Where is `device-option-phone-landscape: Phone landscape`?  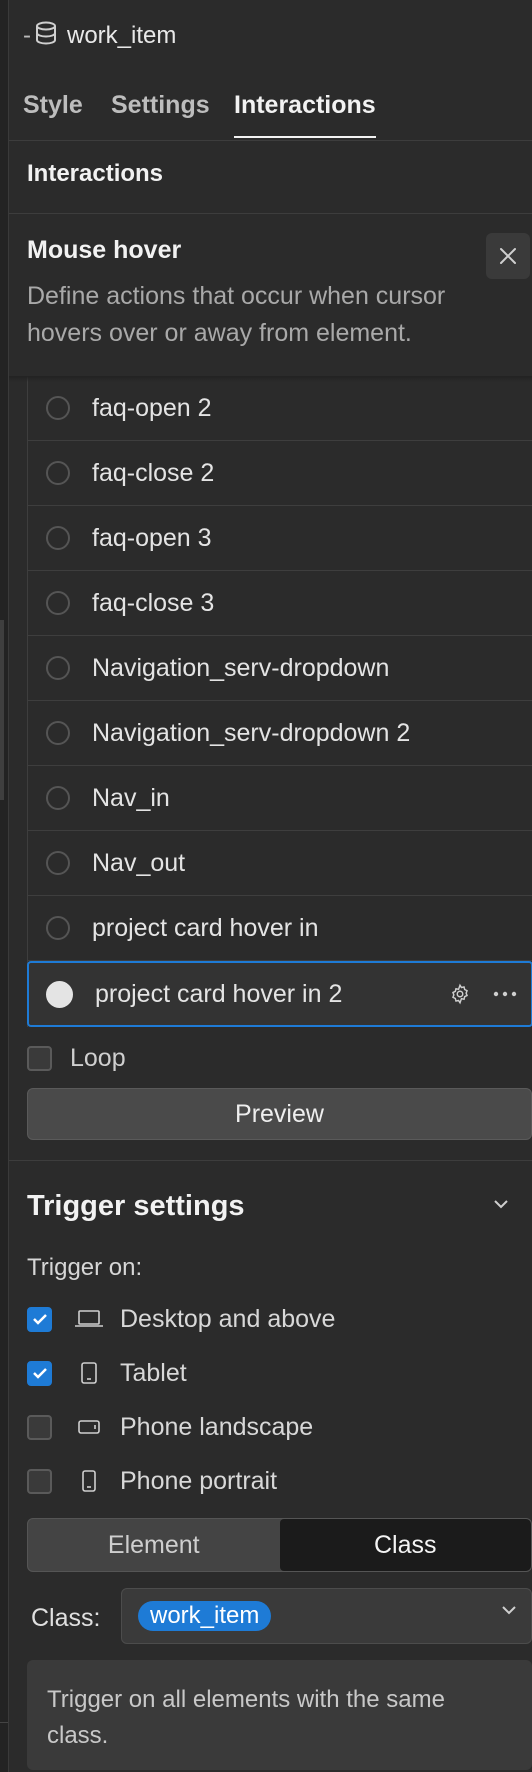
device-option-phone-landscape: Phone landscape is located at coordinates (170, 1427).